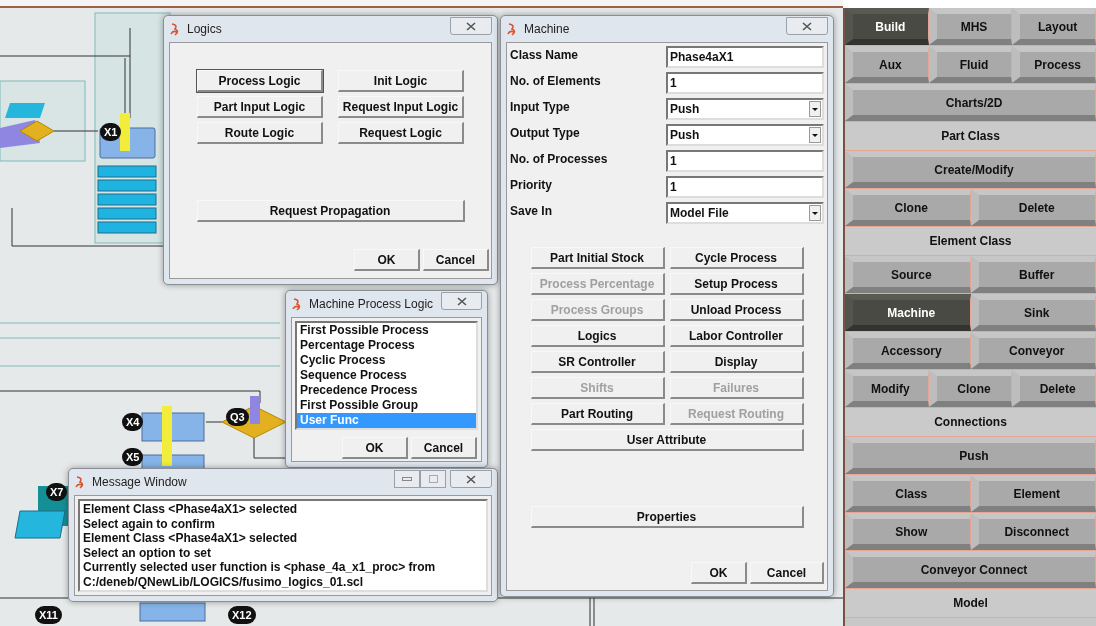 This screenshot has width=1096, height=626. Describe the element at coordinates (908, 531) in the screenshot. I see `panel-button: Show` at that location.